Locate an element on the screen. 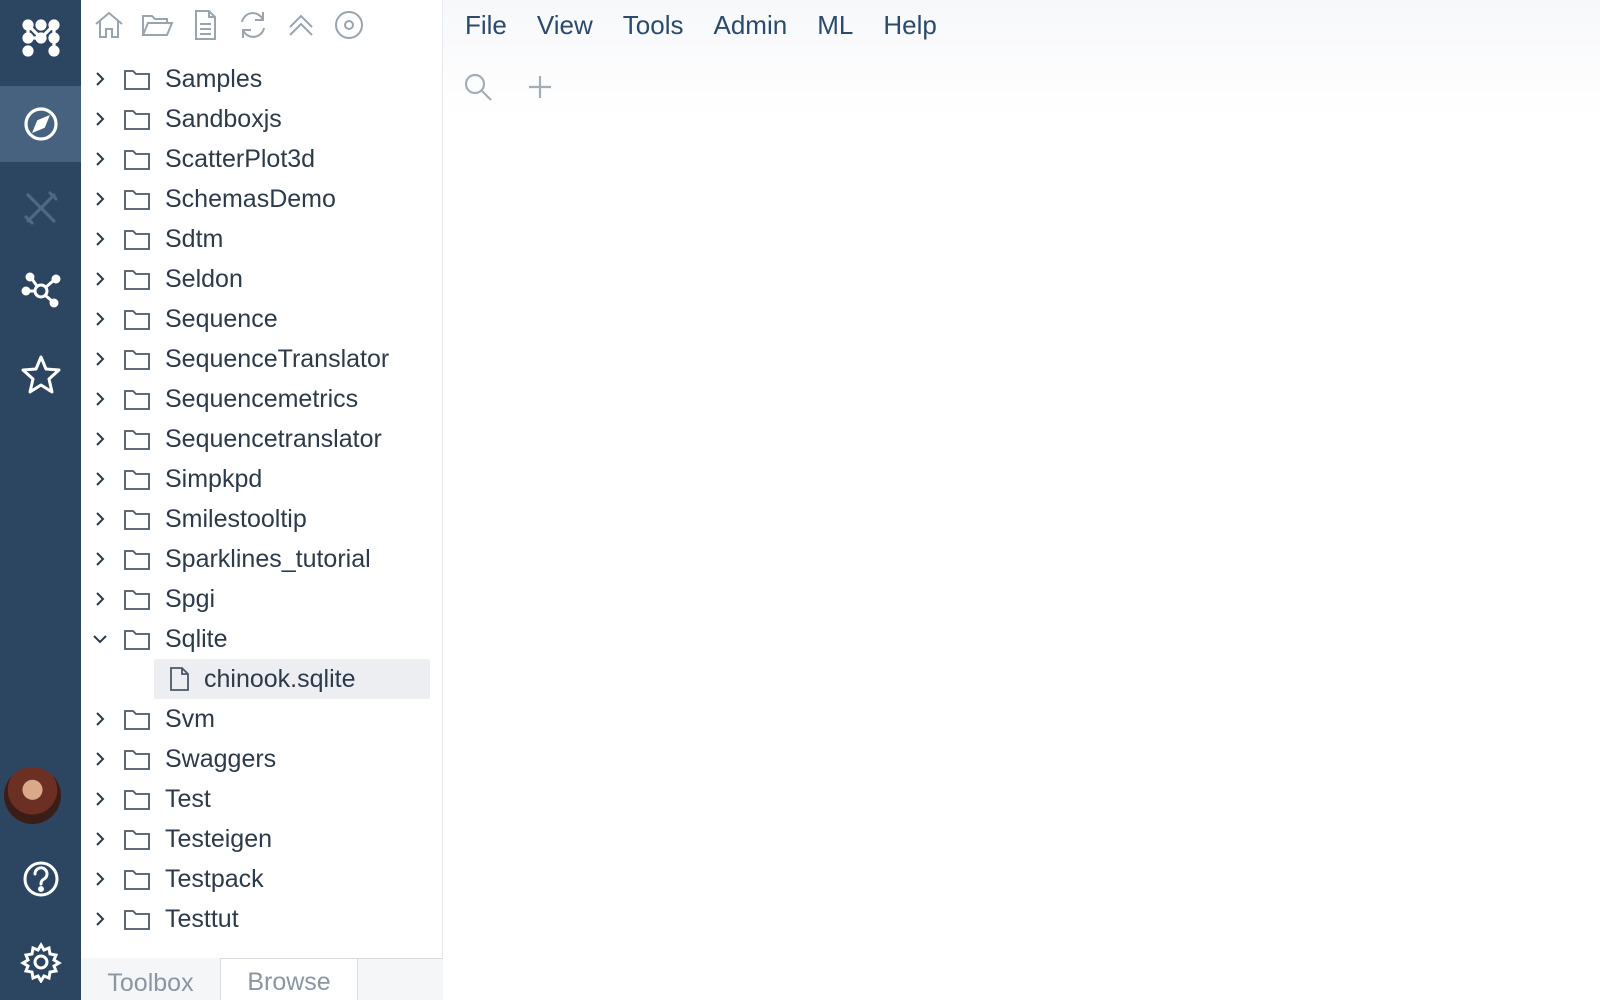 This screenshot has height=1000, width=1600. tree-folder-row: Testtut is located at coordinates (262, 919).